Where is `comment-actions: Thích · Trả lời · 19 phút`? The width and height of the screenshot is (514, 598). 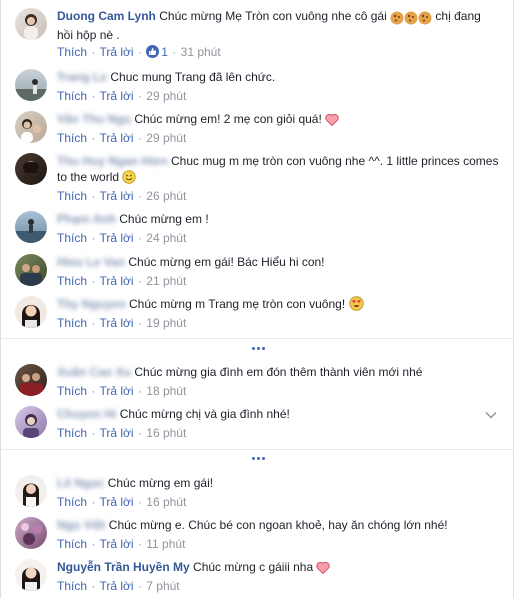 comment-actions: Thích · Trả lời · 19 phút is located at coordinates (122, 323).